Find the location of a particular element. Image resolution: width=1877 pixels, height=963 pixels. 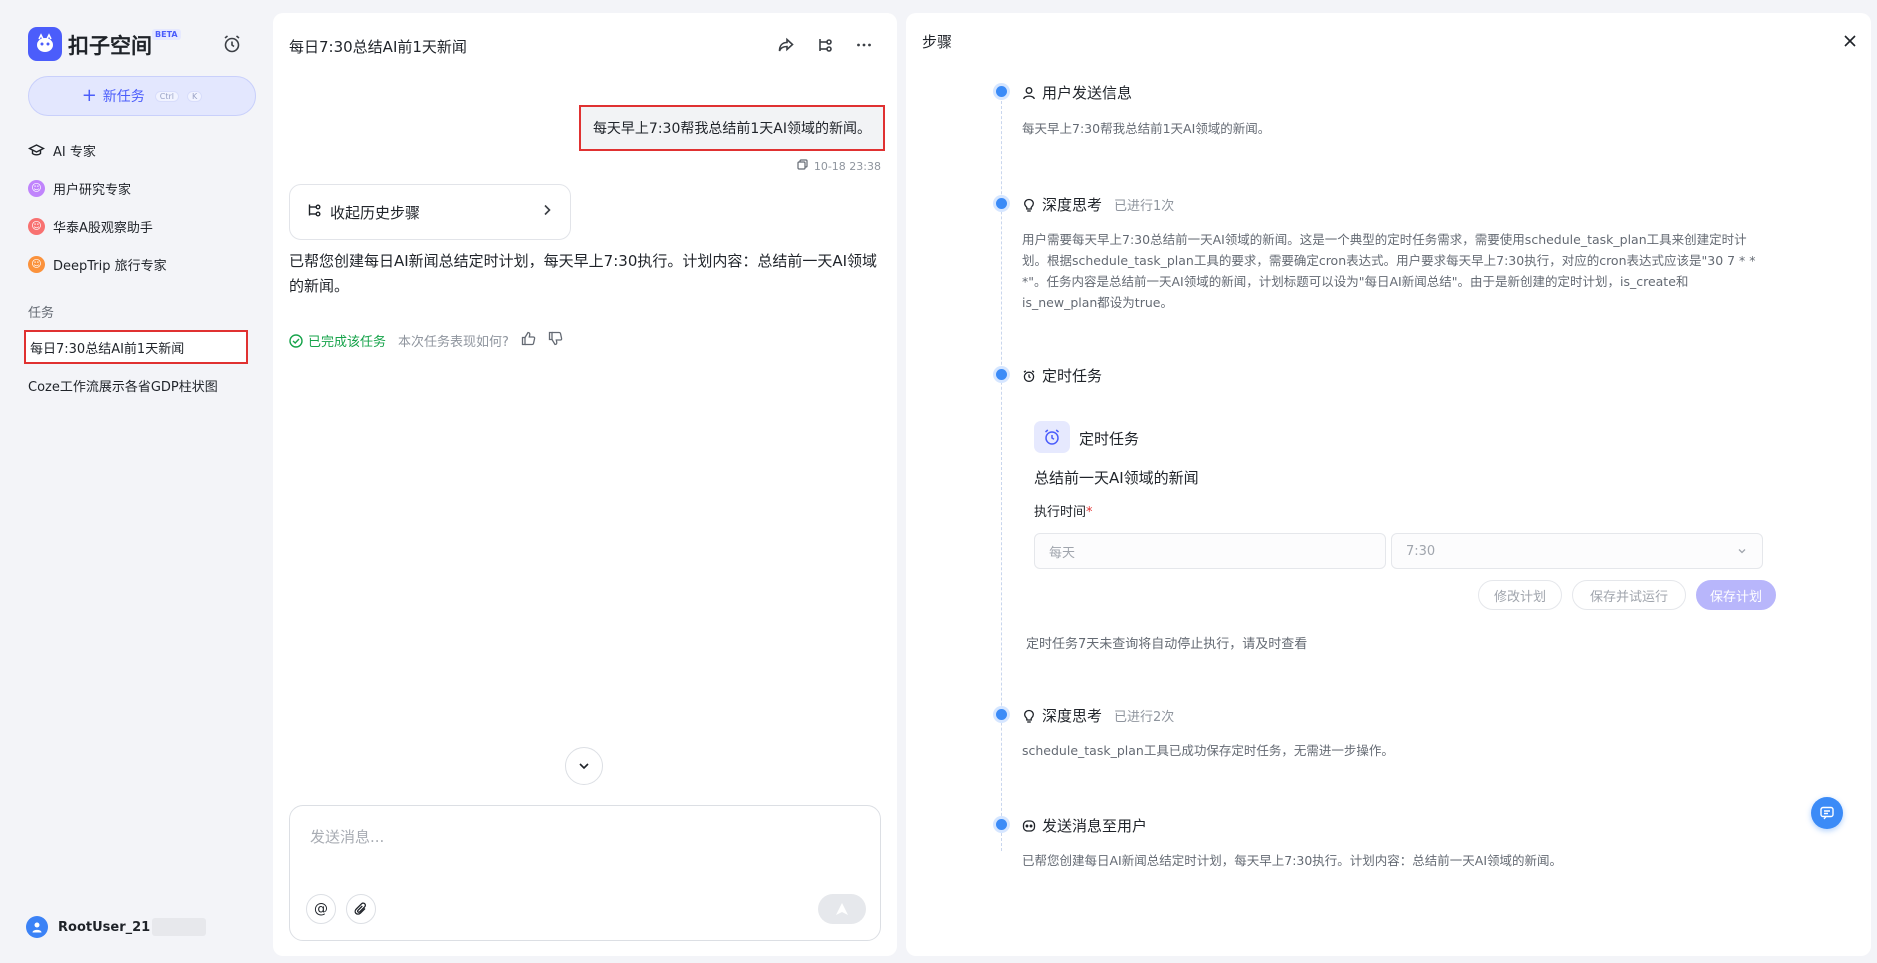

feedback-button is located at coordinates (1827, 813).